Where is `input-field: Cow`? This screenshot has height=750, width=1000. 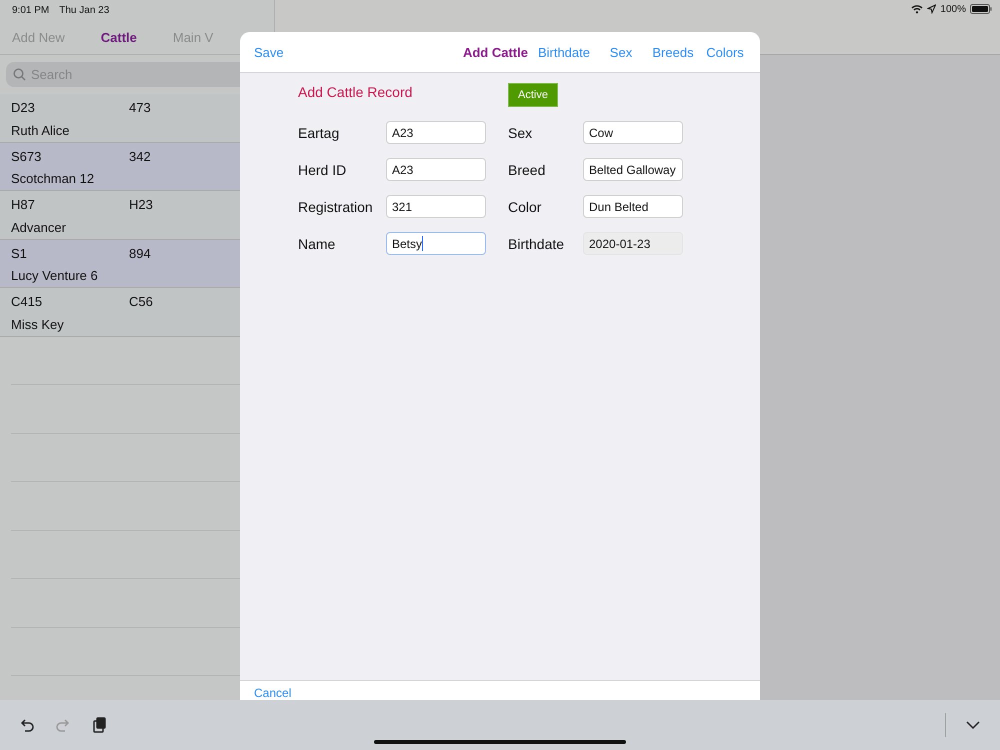 input-field: Cow is located at coordinates (633, 132).